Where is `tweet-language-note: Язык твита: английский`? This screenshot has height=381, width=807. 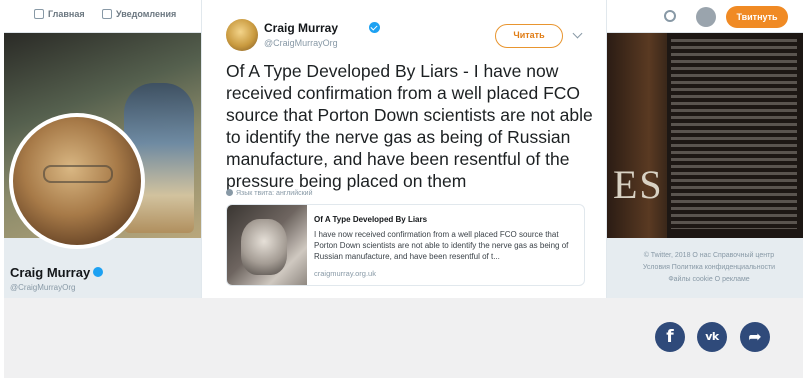 tweet-language-note: Язык твита: английский is located at coordinates (269, 193).